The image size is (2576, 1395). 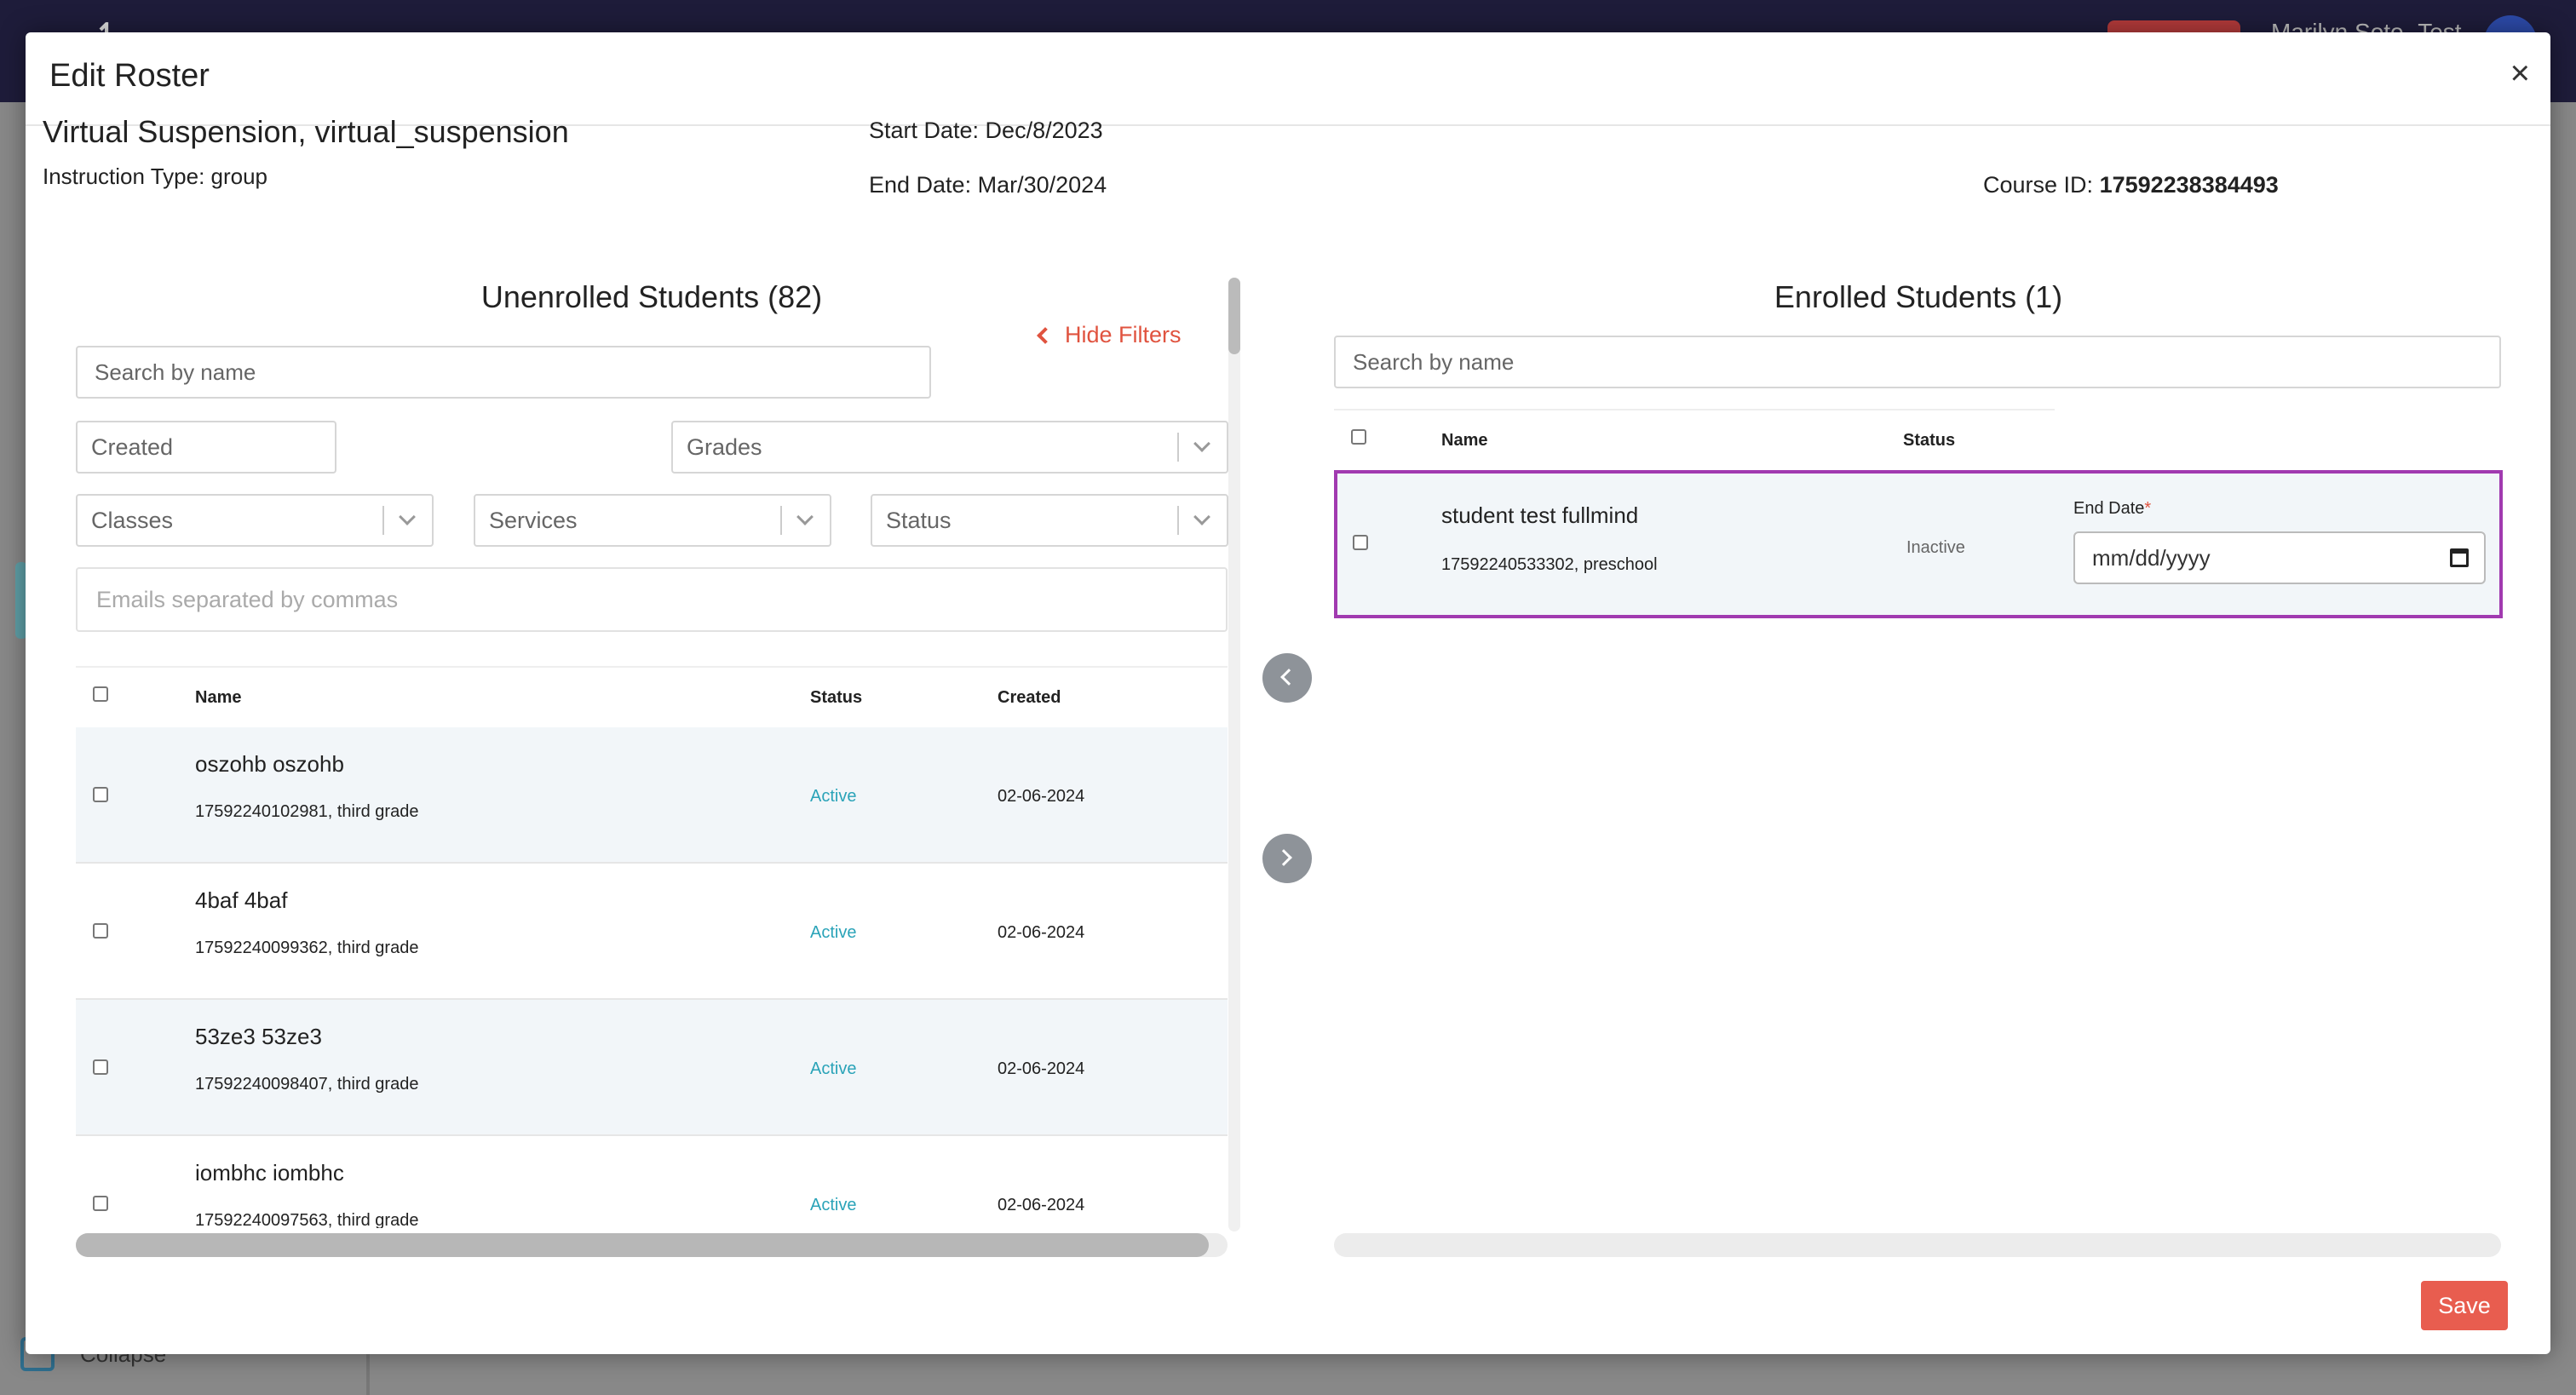 I want to click on instruction-type: Instruction Type: group, so click(x=156, y=176).